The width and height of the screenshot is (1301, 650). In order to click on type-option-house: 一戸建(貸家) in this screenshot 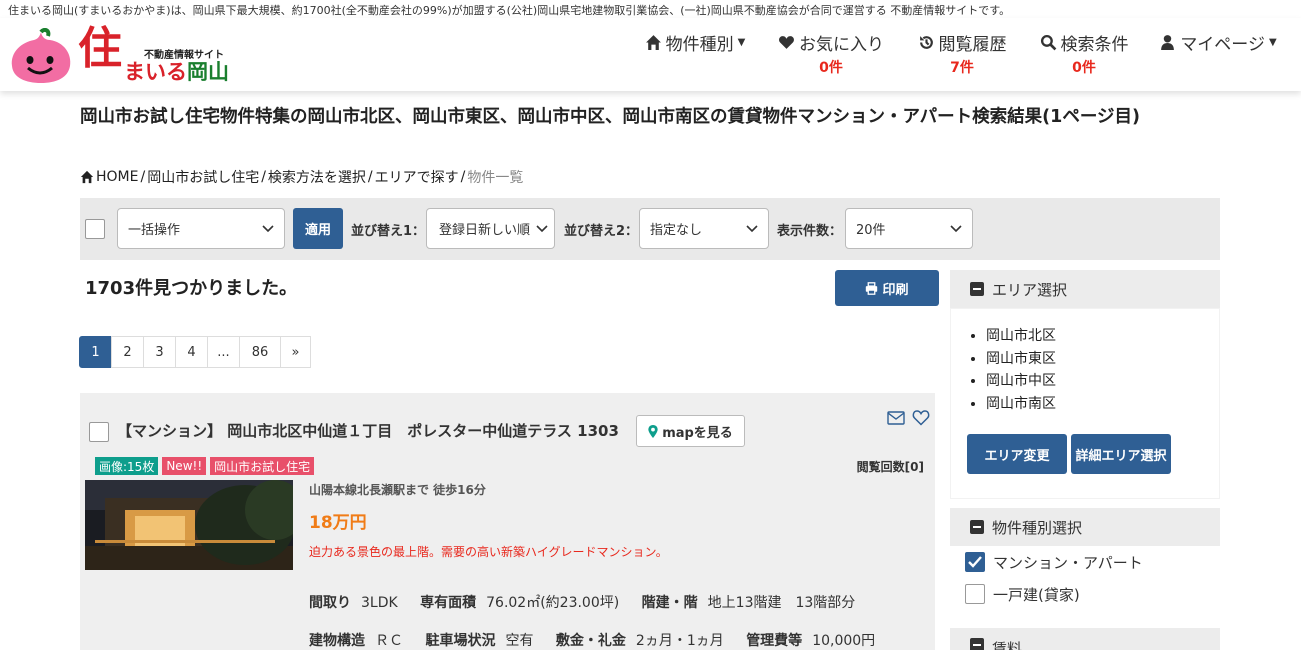, I will do `click(1085, 594)`.